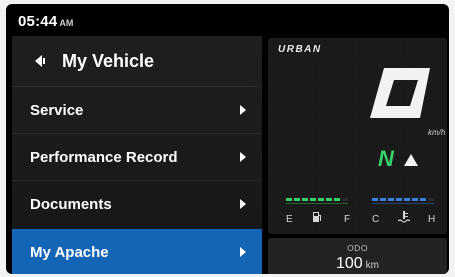  Describe the element at coordinates (40, 61) in the screenshot. I see `back-icon` at that location.